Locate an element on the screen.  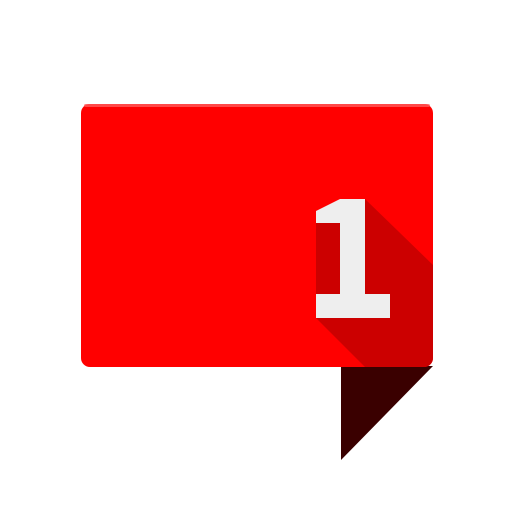
badge-count-text: 1 is located at coordinates (353, 258).